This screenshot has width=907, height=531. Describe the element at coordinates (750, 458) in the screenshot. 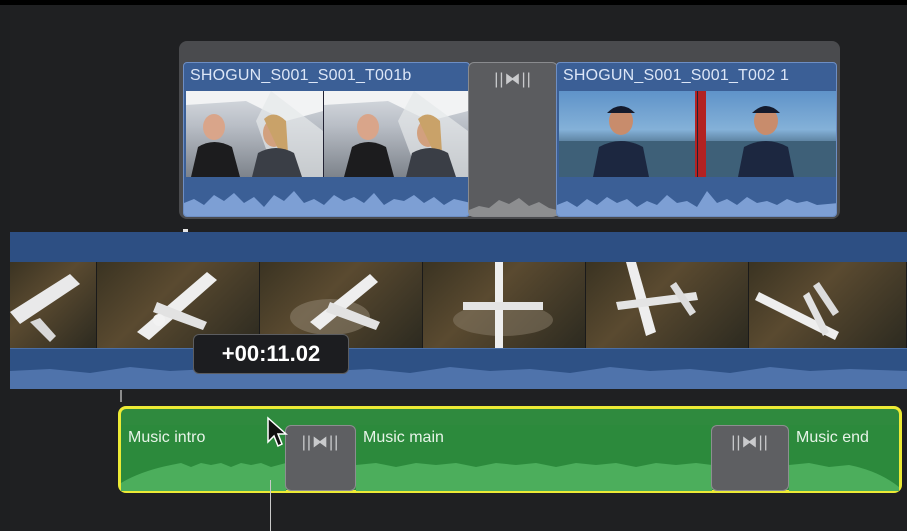

I see `transition-clip-3: ||⧓||` at that location.